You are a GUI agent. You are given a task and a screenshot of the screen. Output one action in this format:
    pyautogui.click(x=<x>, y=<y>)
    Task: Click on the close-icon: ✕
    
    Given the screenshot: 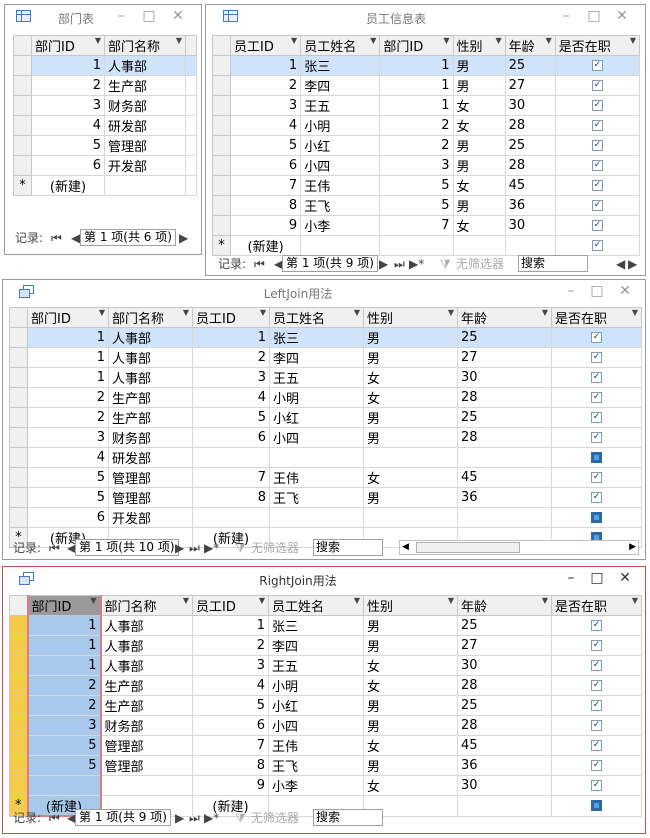 What is the action you would take?
    pyautogui.click(x=625, y=291)
    